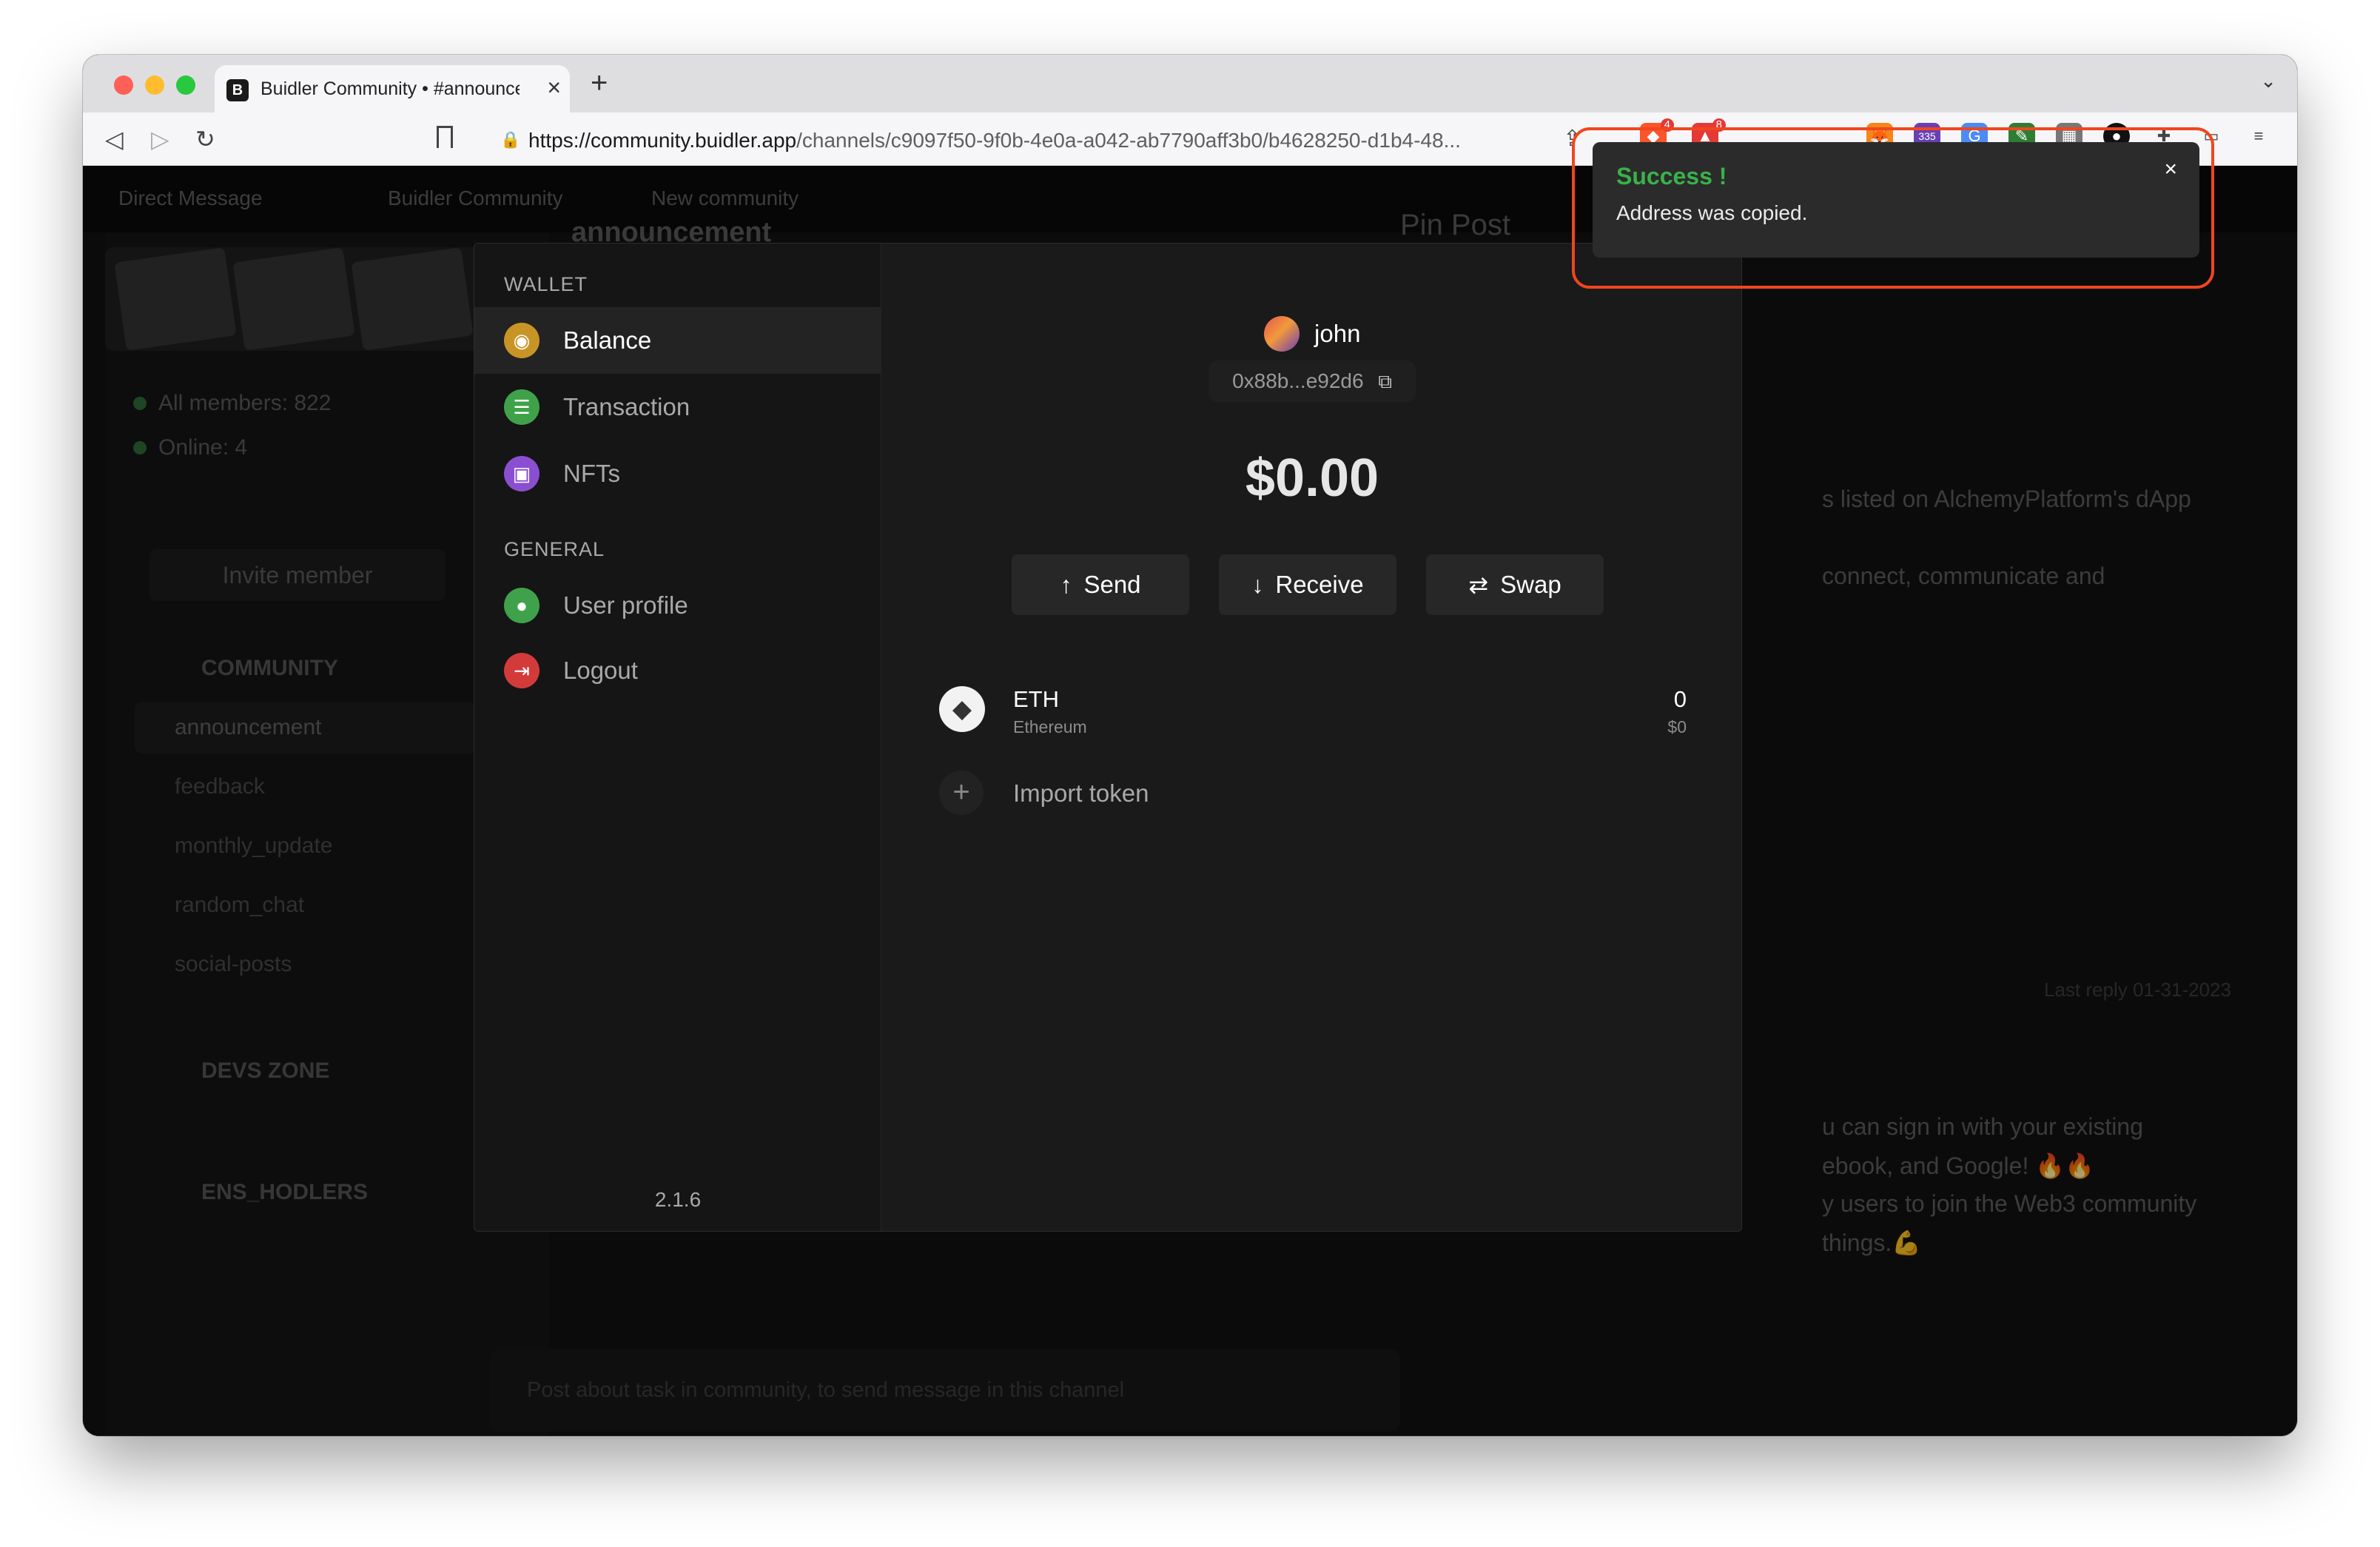 This screenshot has width=2380, height=1547. Describe the element at coordinates (1712, 213) in the screenshot. I see `toast-message: Address was copied.` at that location.